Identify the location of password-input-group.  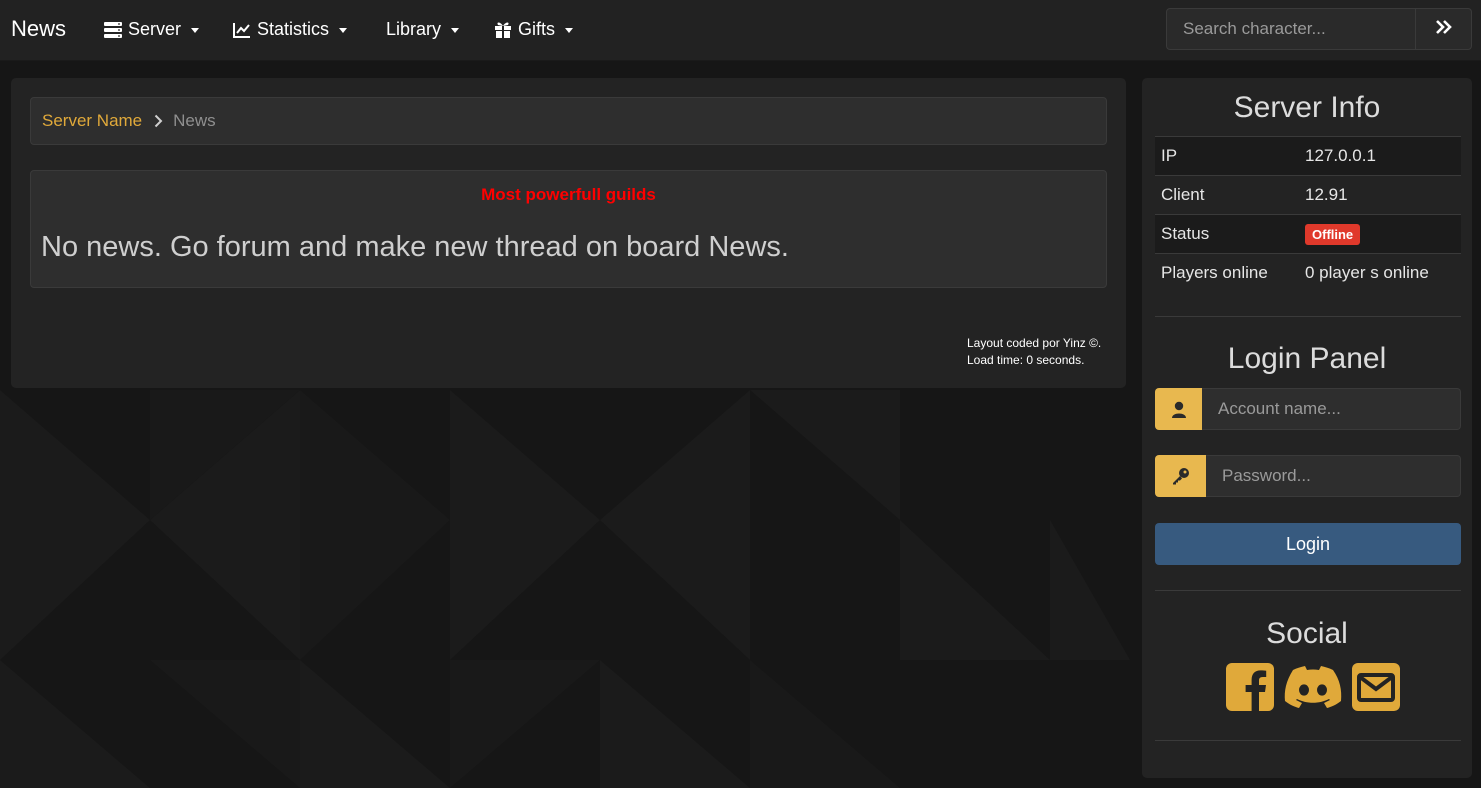
(1308, 476).